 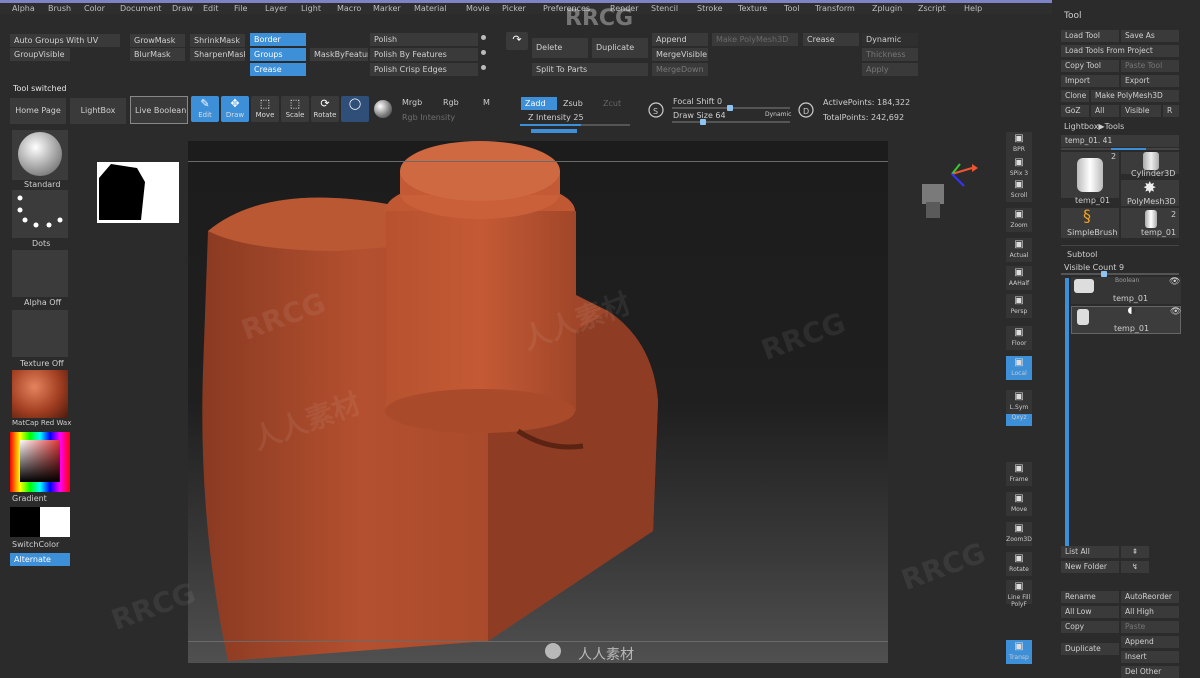 I want to click on draw-size-dynamic-toggle: Dynamic, so click(x=778, y=114).